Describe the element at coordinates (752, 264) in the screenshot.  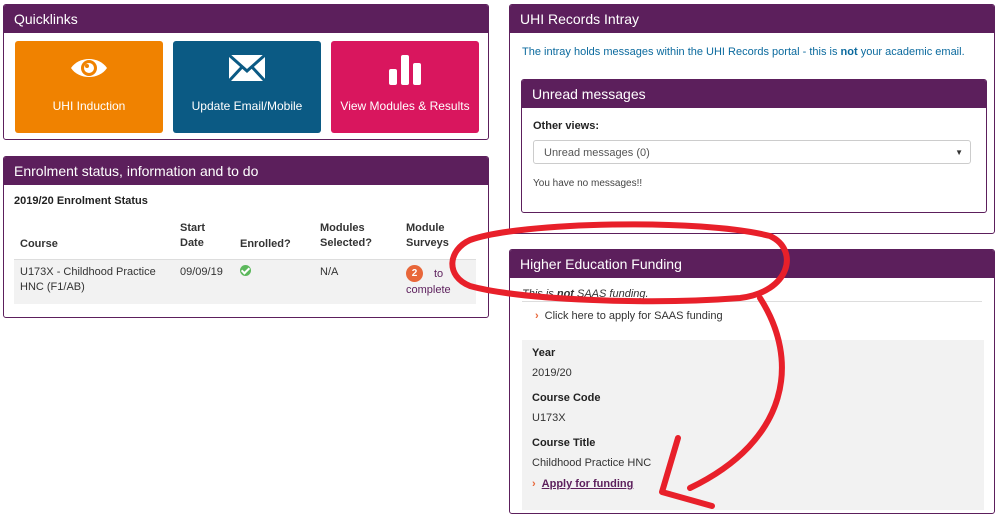
I see `funding-title: Higher Education Funding` at that location.